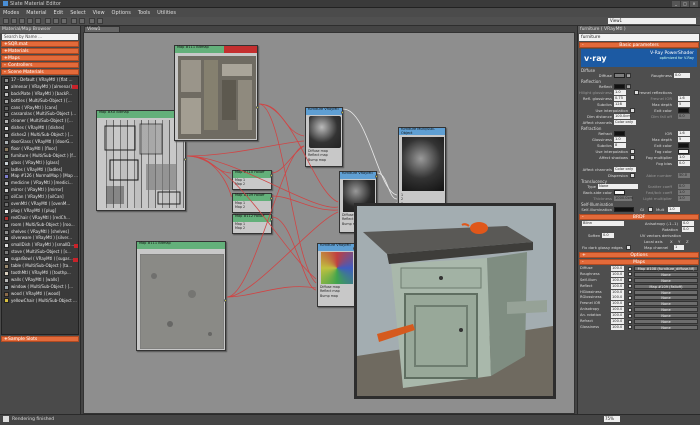 This screenshot has height=425, width=700. I want to click on list-item: wood ( VRayMtl ) [wood], so click(40, 294).